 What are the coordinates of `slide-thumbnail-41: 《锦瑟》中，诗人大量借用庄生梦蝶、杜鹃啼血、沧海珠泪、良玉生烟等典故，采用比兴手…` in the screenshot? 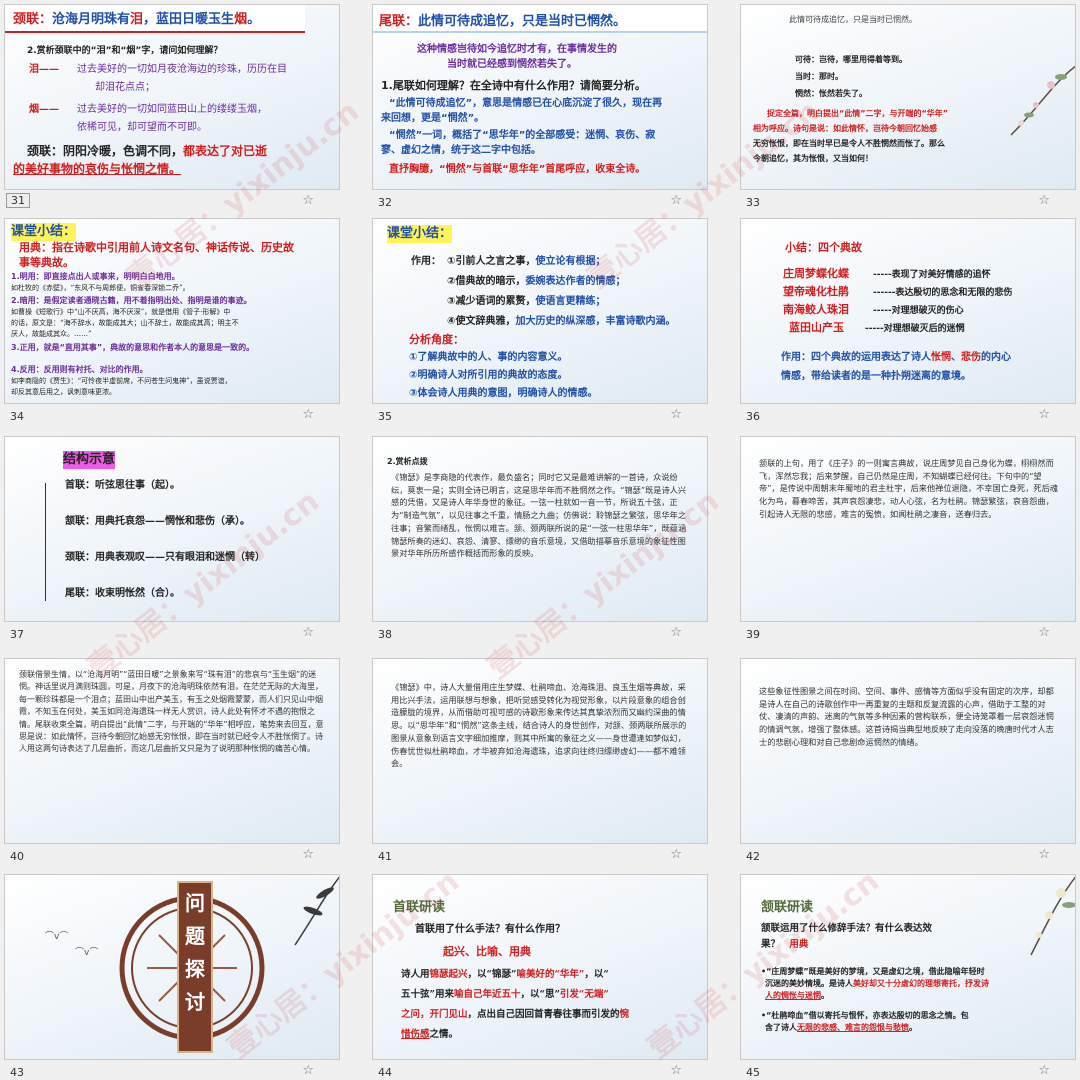 It's located at (540, 751).